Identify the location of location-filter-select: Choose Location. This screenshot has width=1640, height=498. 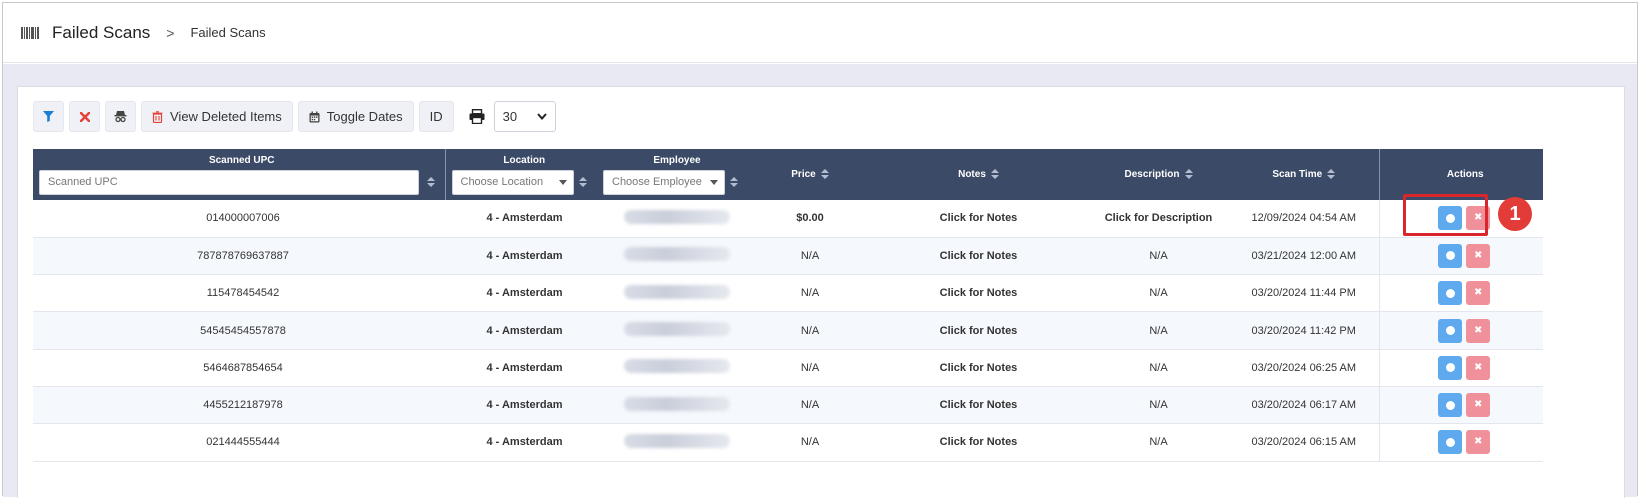
(512, 182).